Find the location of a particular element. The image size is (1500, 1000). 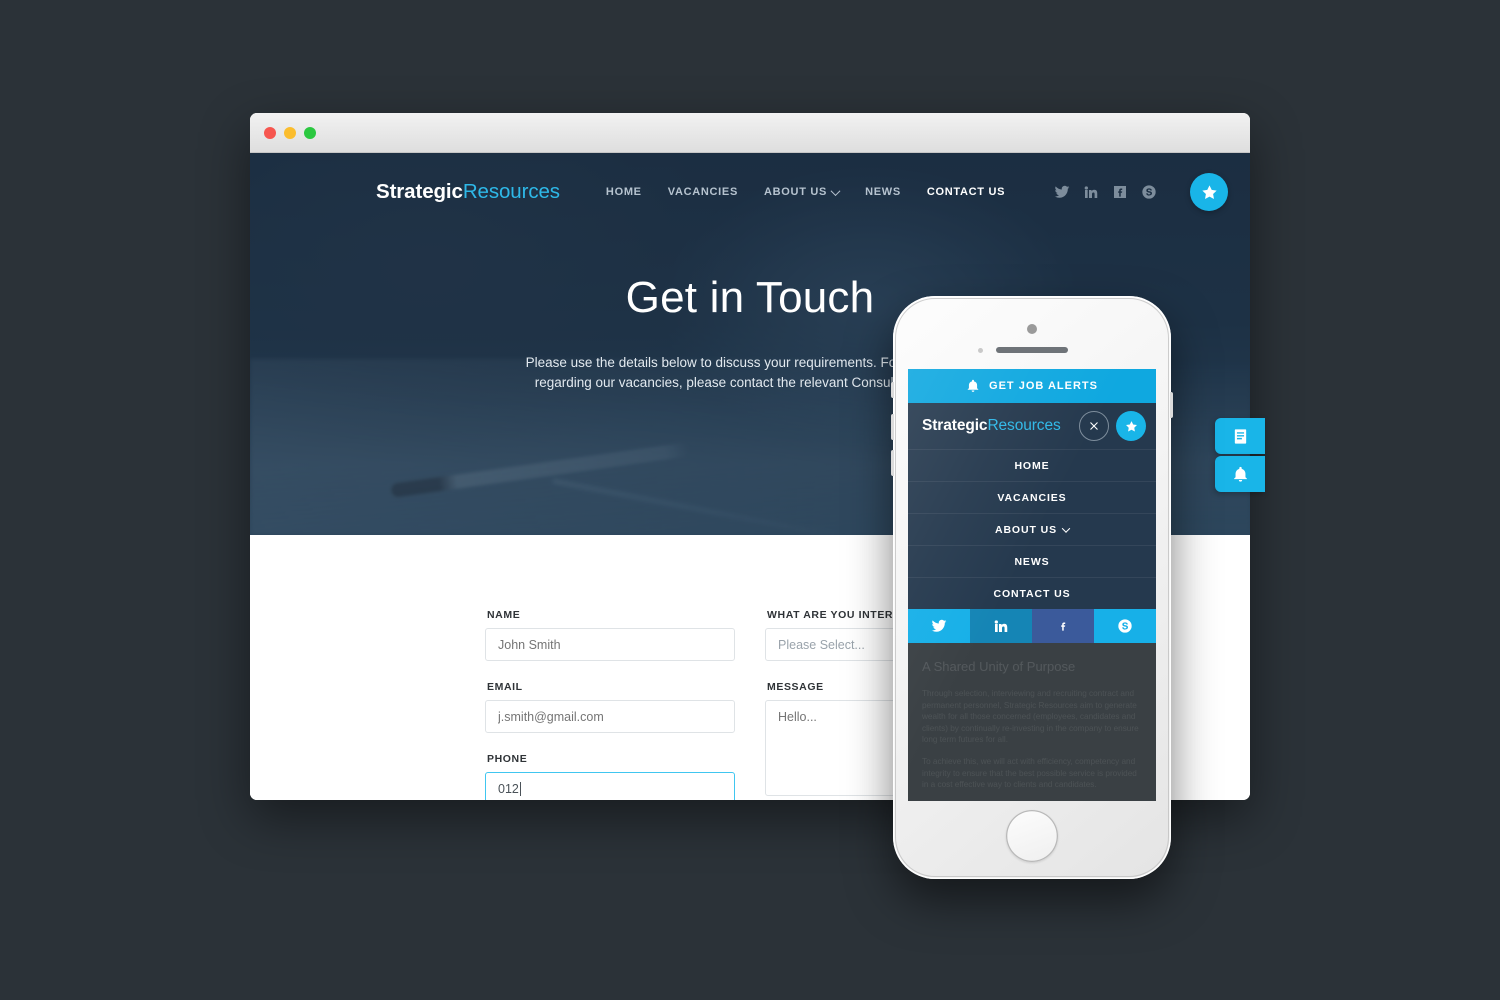

header-social-links is located at coordinates (1141, 192).